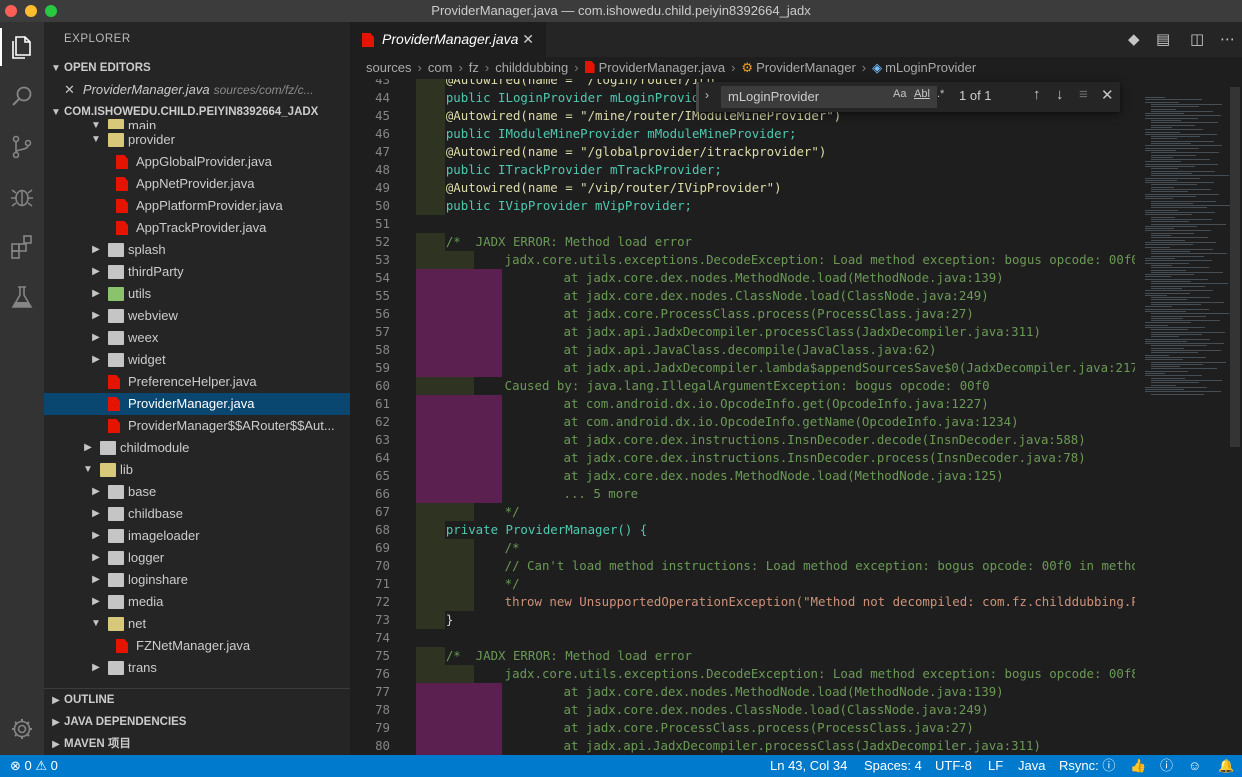 This screenshot has height=777, width=1242. What do you see at coordinates (995, 766) in the screenshot?
I see `line-ending: LF` at bounding box center [995, 766].